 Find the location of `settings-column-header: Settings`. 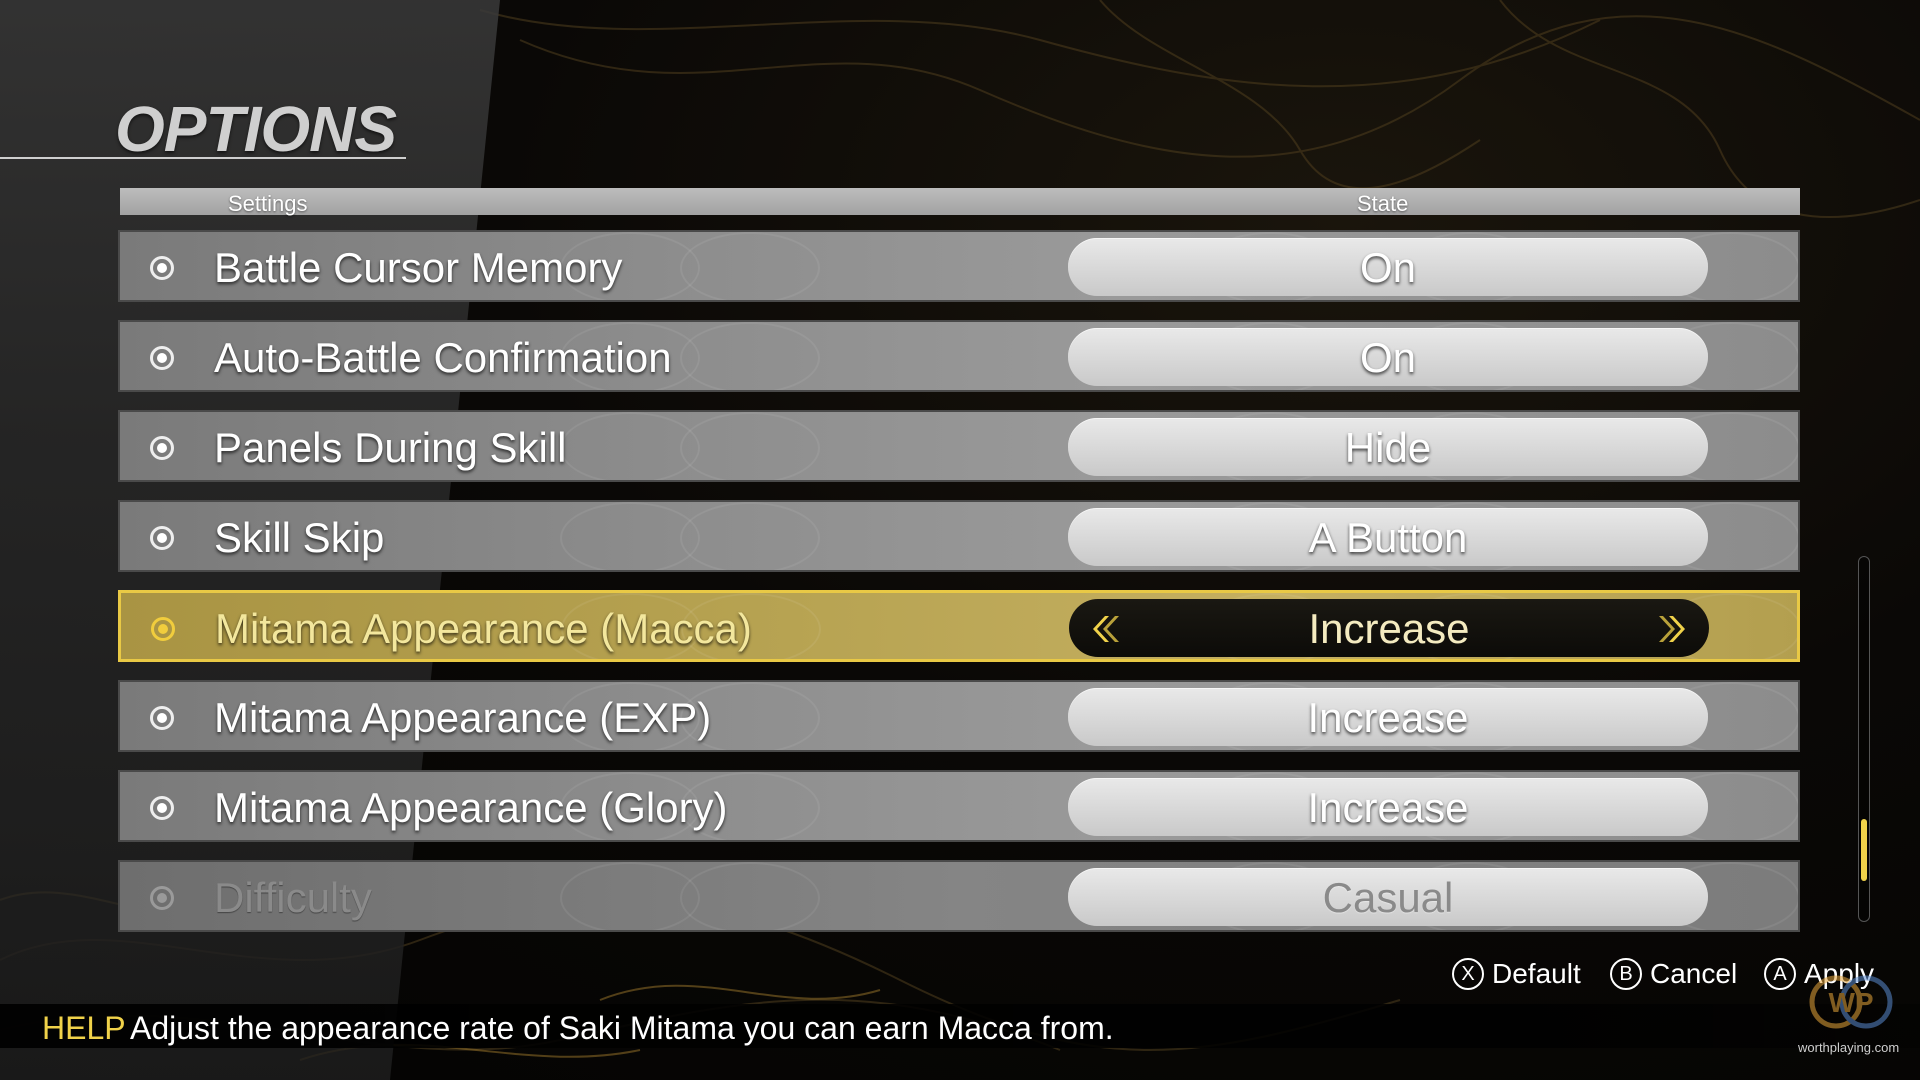

settings-column-header: Settings is located at coordinates (268, 203).